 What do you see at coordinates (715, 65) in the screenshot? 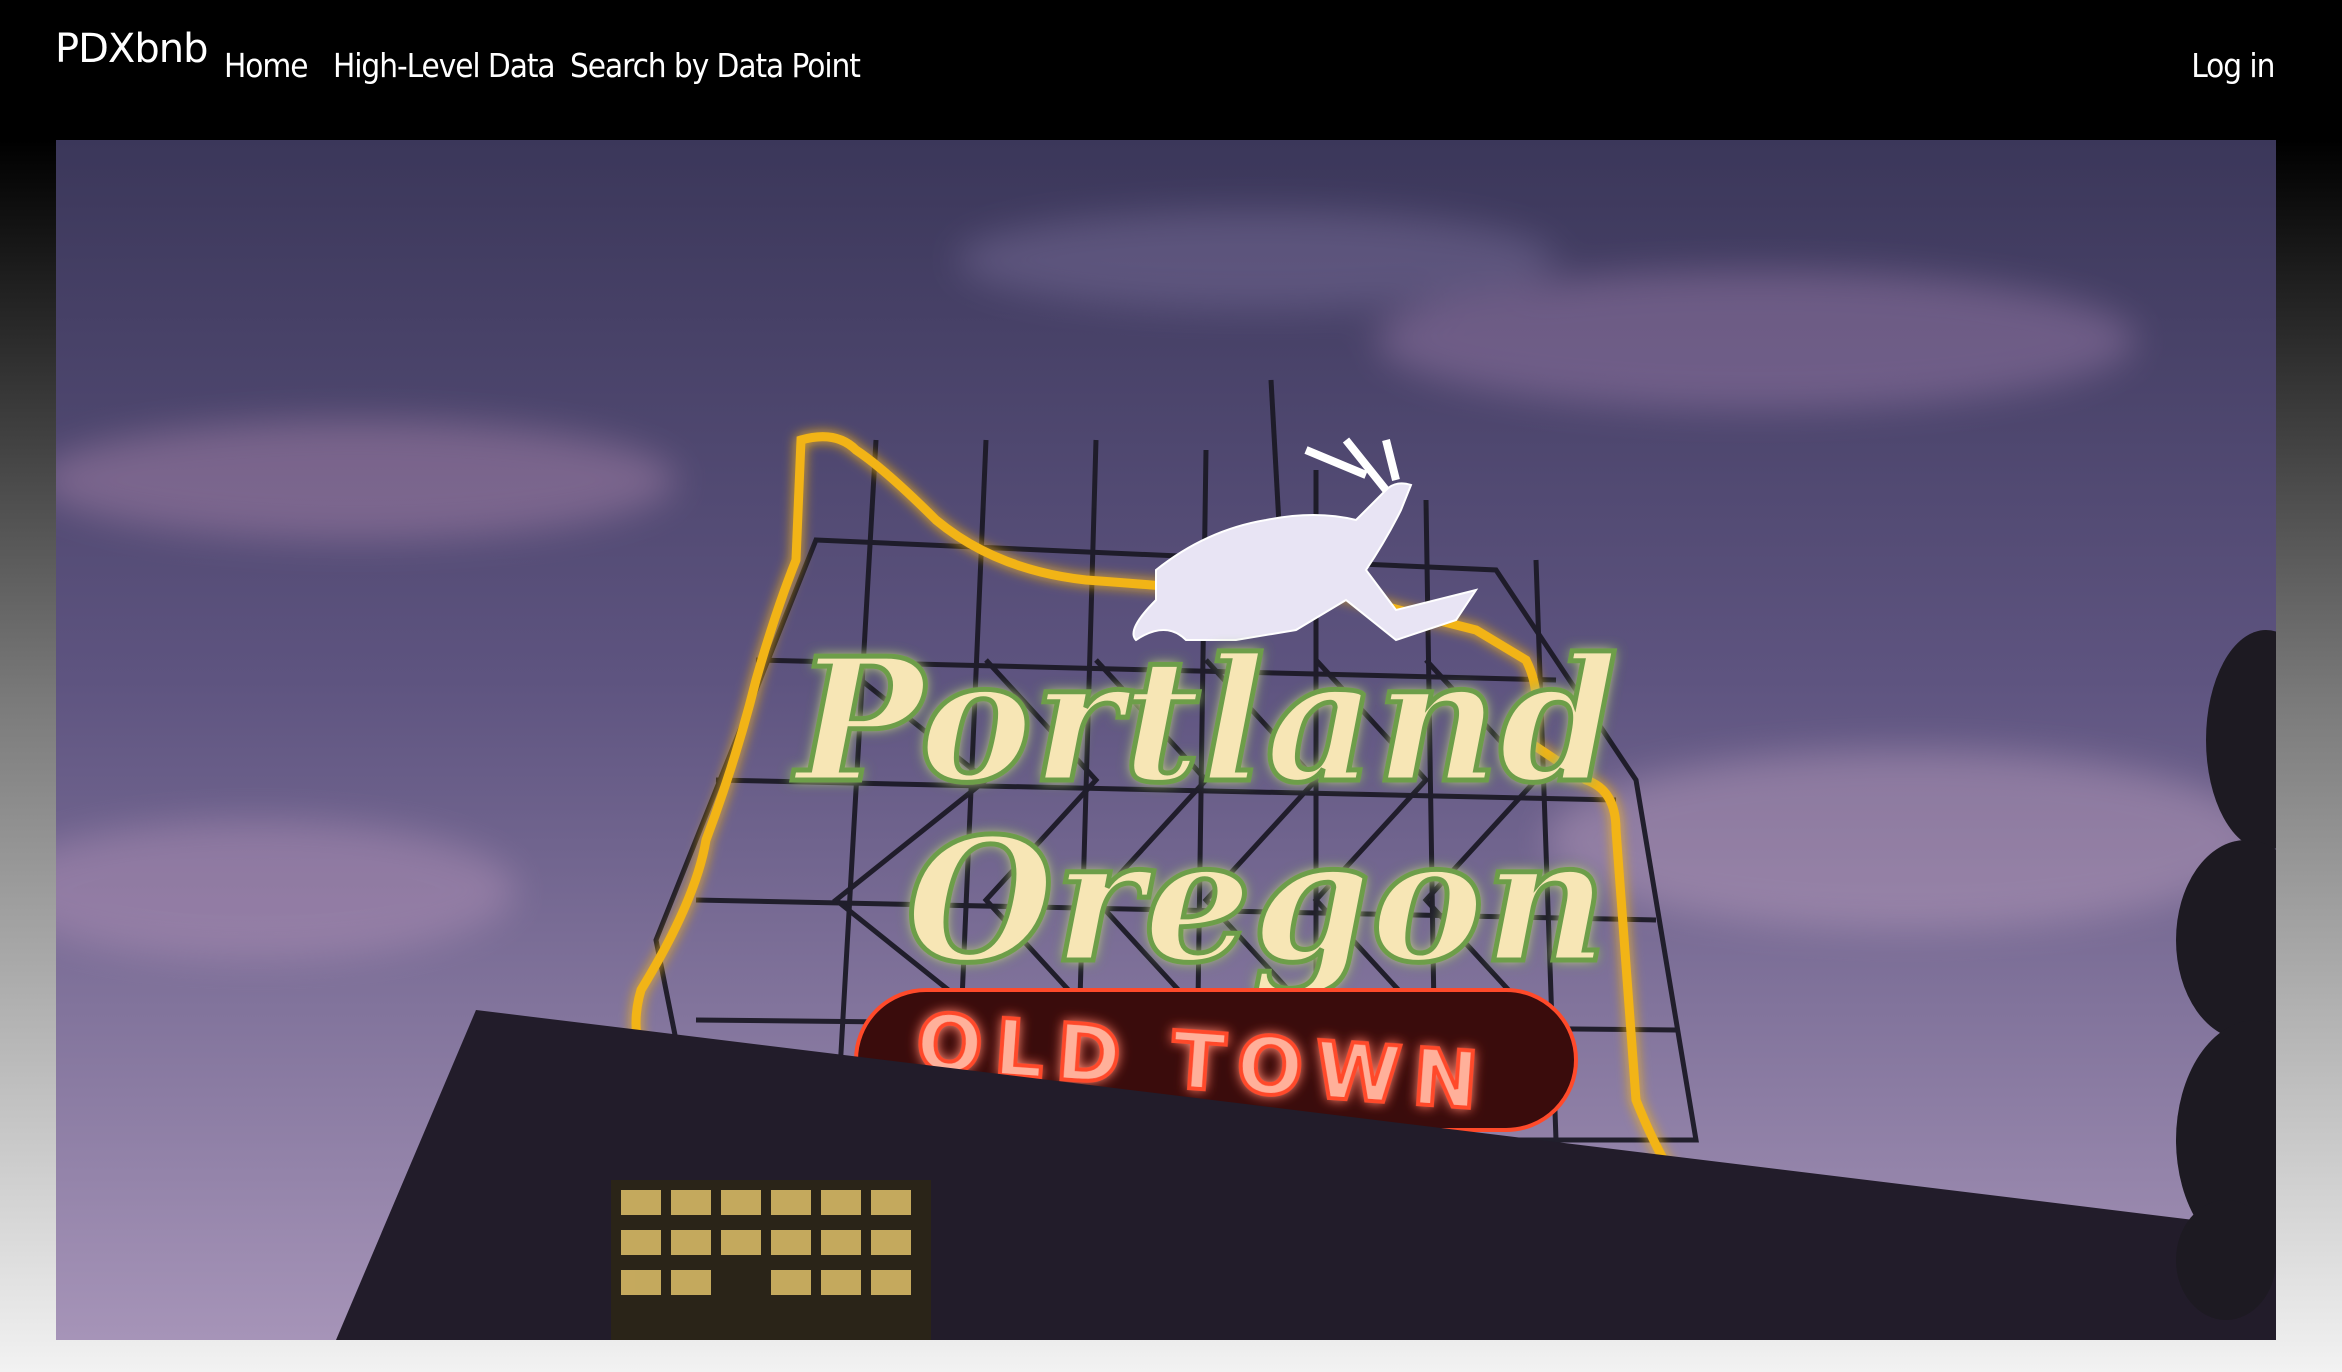
I see `nav-search-by-data-point-link: Search by Data Point` at bounding box center [715, 65].